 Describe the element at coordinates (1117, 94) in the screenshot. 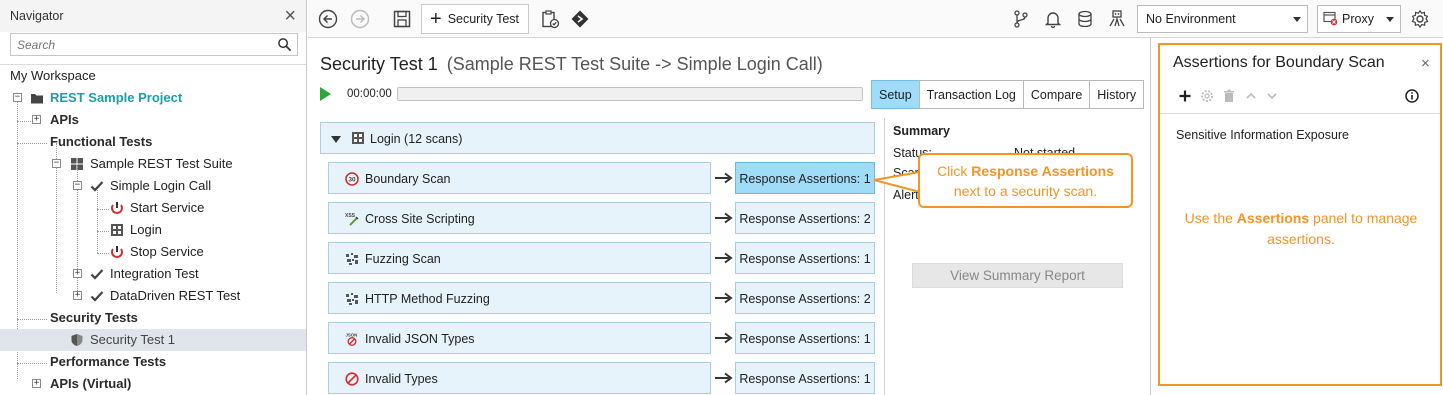

I see `tab-history: History` at that location.